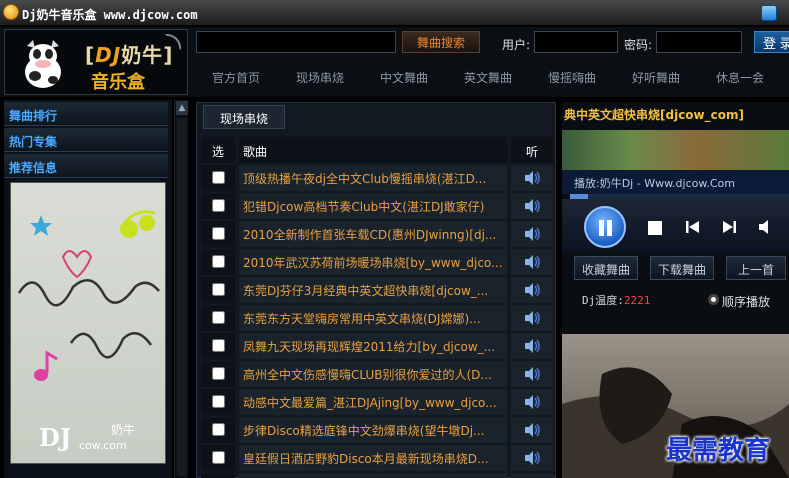 This screenshot has width=789, height=478. Describe the element at coordinates (118, 82) in the screenshot. I see `logo-subtitle: 音乐盒` at that location.